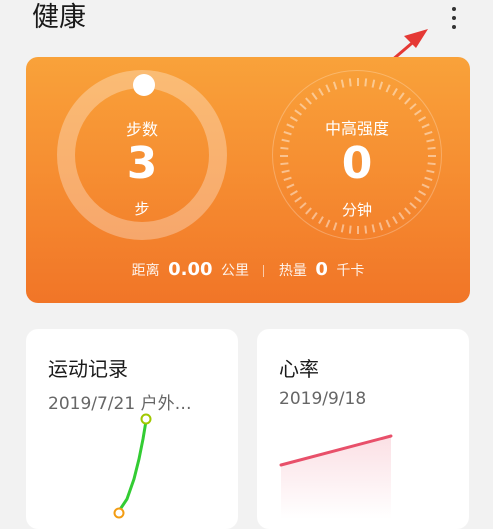 The width and height of the screenshot is (493, 529). I want to click on calories-unit: 千卡, so click(350, 271).